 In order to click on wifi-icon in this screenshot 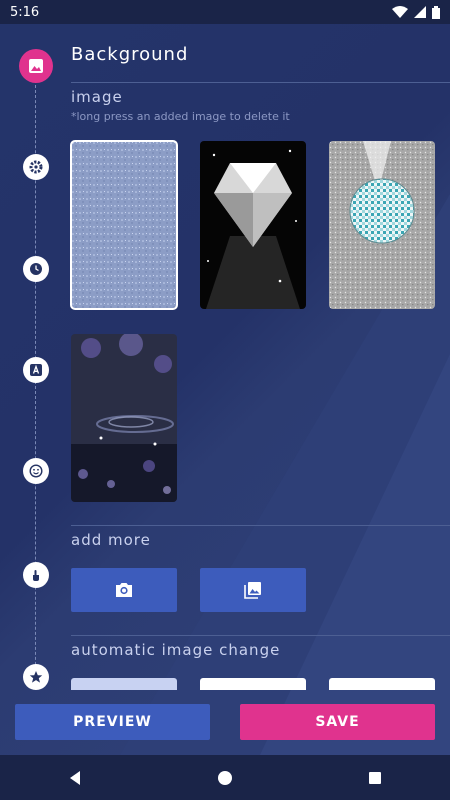, I will do `click(400, 12)`.